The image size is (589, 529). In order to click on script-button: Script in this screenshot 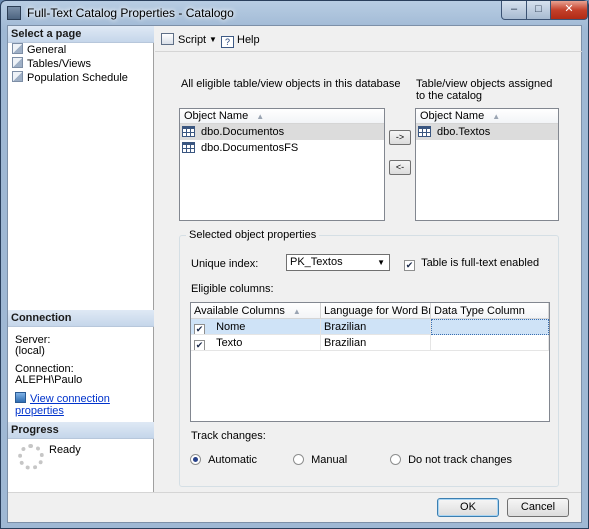, I will do `click(183, 40)`.